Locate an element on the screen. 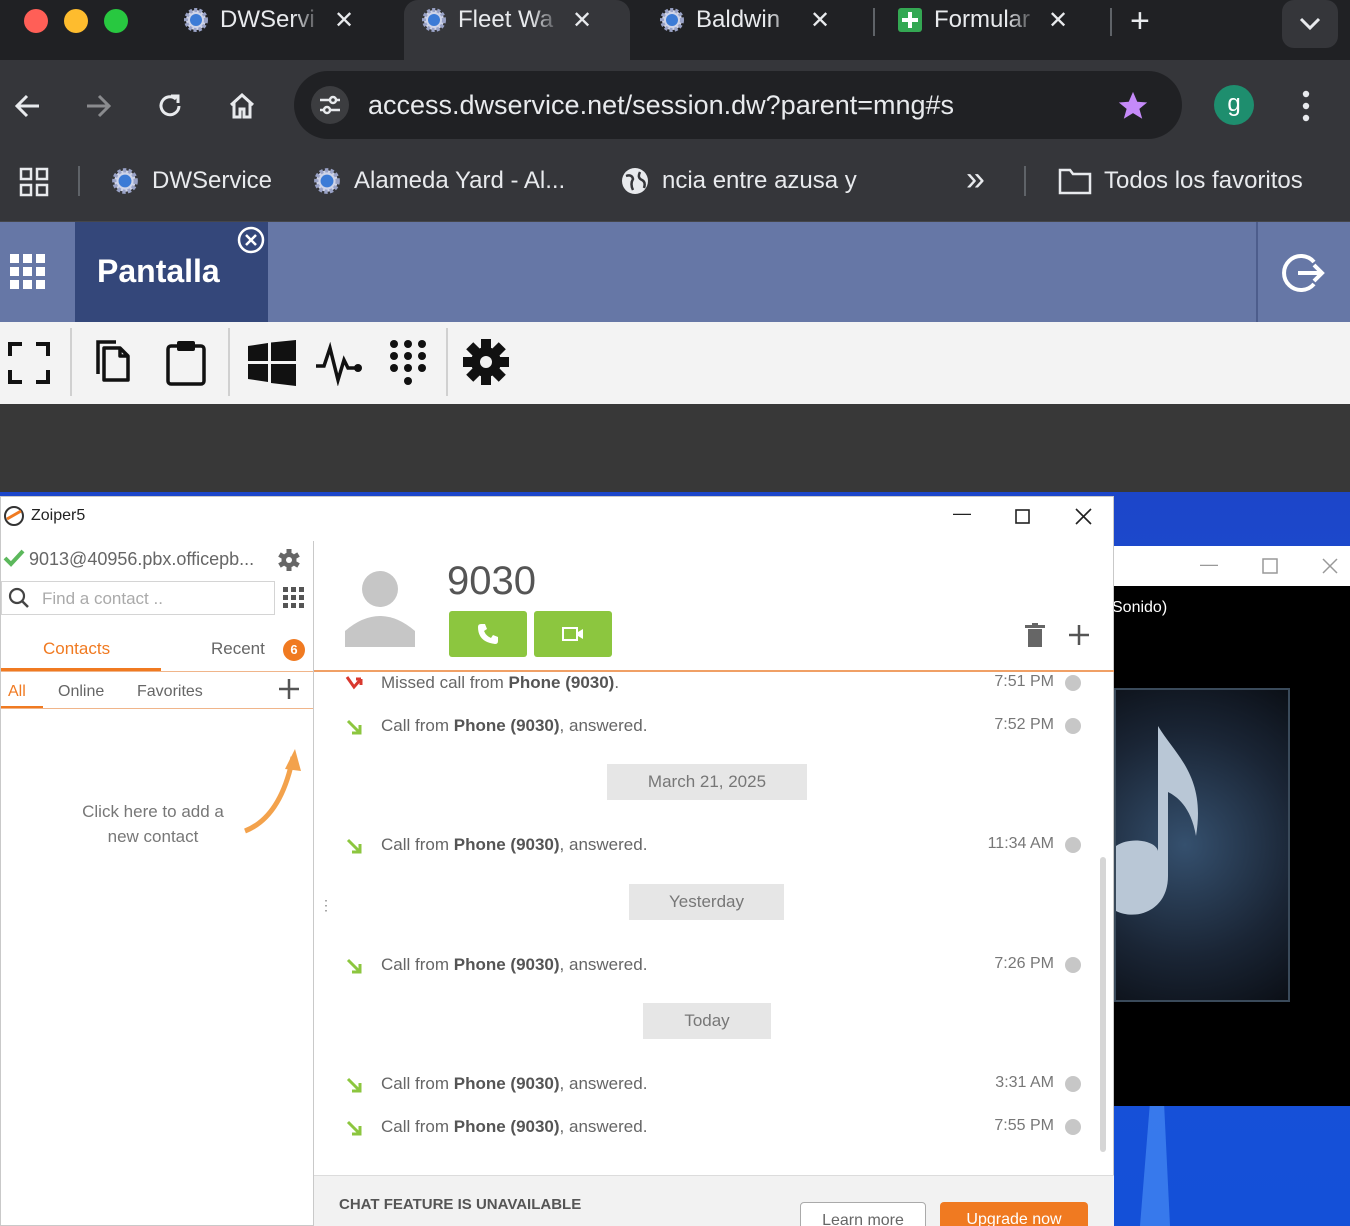 The height and width of the screenshot is (1226, 1350). bookmark-dwservice: DWService is located at coordinates (191, 181).